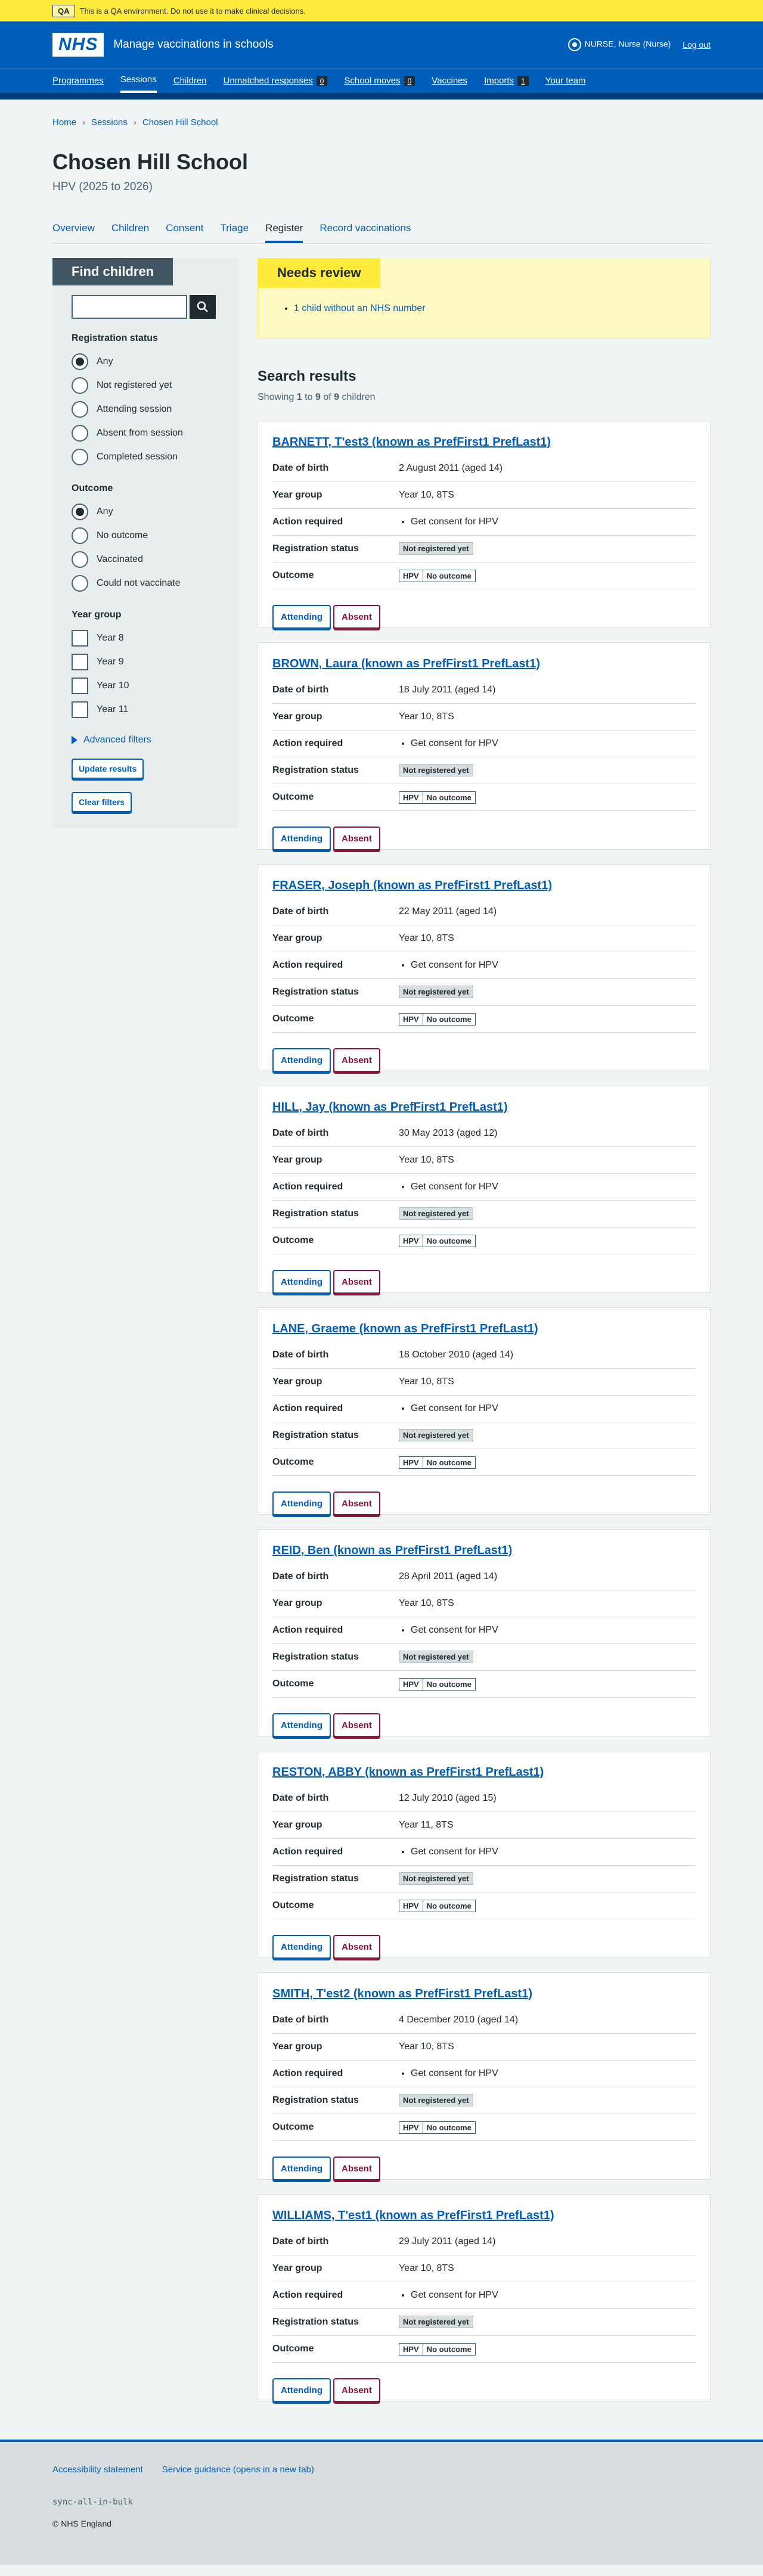  What do you see at coordinates (145, 559) in the screenshot?
I see `outcome-option-vaccinated: Vaccinated` at bounding box center [145, 559].